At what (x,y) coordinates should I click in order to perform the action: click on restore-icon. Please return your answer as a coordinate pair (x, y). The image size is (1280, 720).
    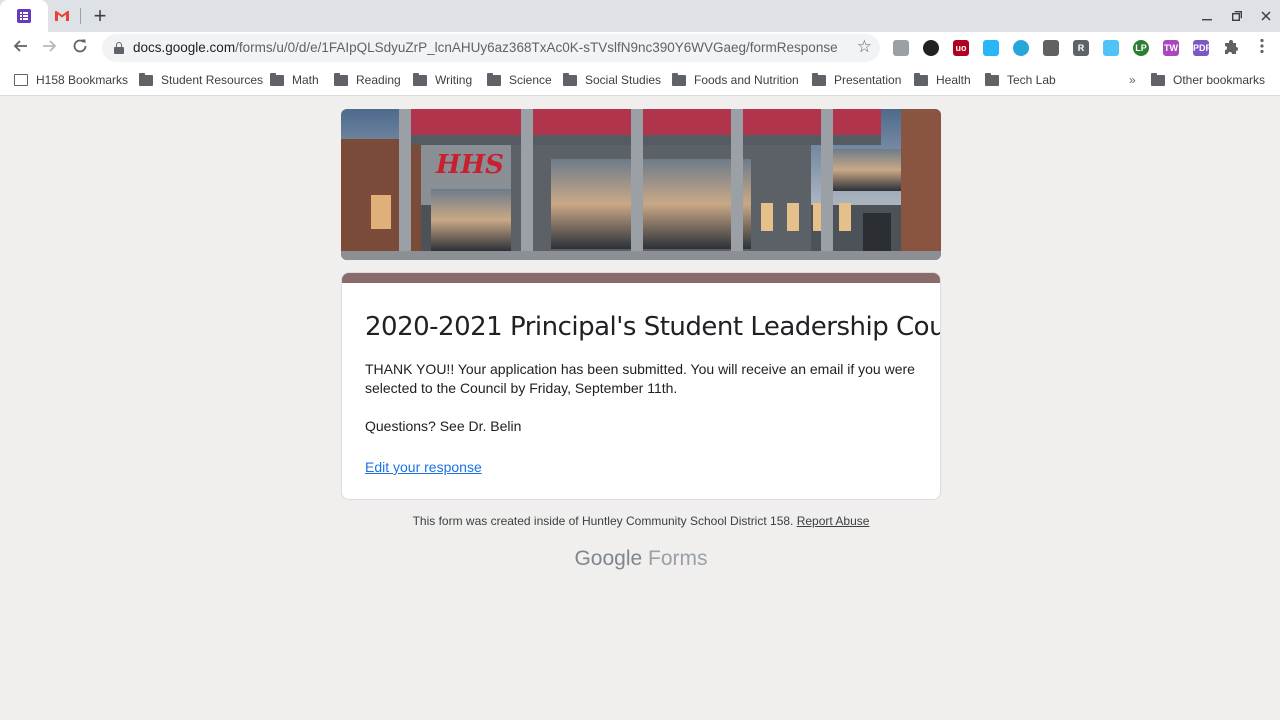
    Looking at the image, I should click on (1236, 16).